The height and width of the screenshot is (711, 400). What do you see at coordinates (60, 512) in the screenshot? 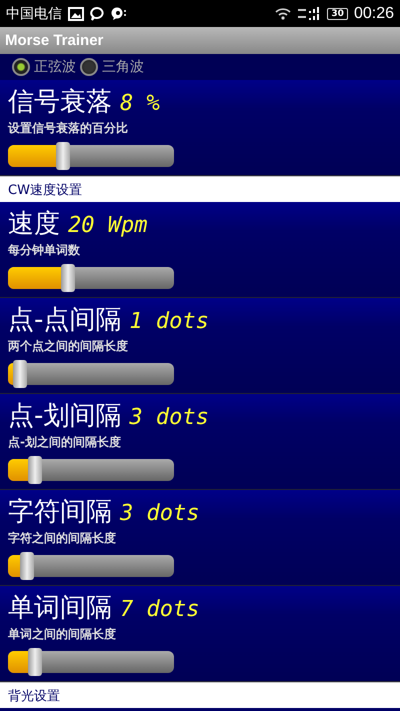
I see `setting-title: 字符间隔` at bounding box center [60, 512].